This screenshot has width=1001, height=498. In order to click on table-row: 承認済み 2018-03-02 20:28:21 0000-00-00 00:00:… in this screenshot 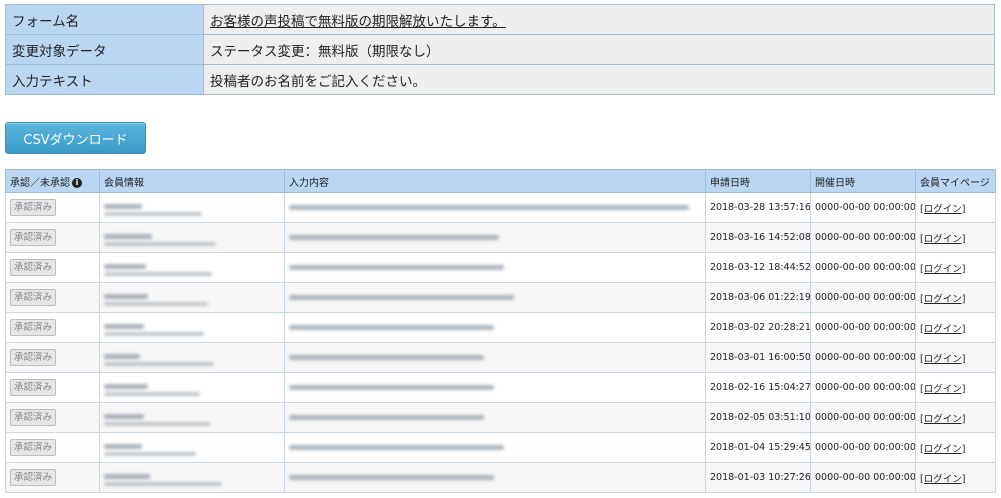, I will do `click(500, 327)`.